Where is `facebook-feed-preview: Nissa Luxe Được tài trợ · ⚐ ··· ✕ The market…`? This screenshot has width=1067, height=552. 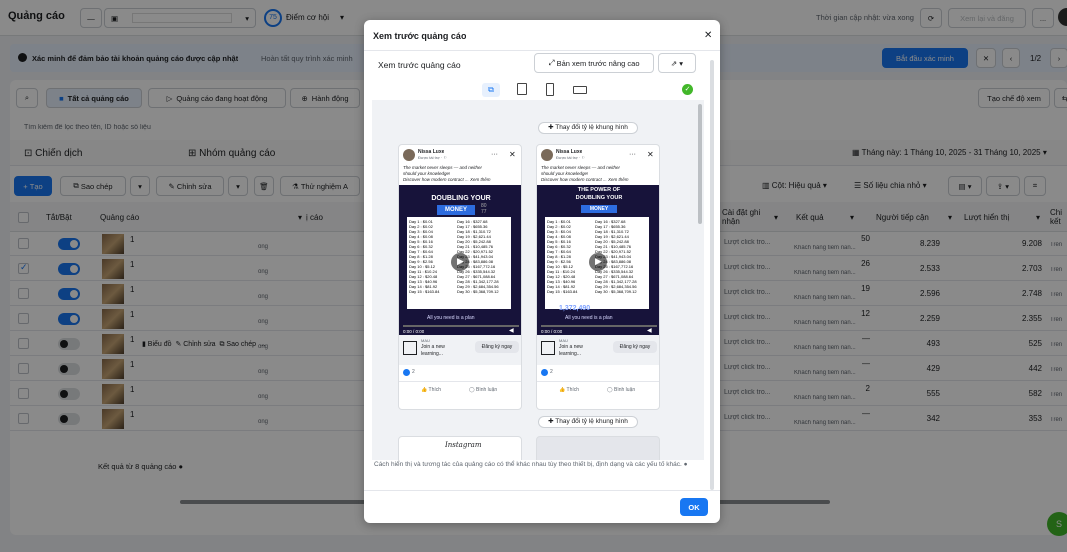
facebook-feed-preview: Nissa Luxe Được tài trợ · ⚐ ··· ✕ The market… is located at coordinates (460, 277).